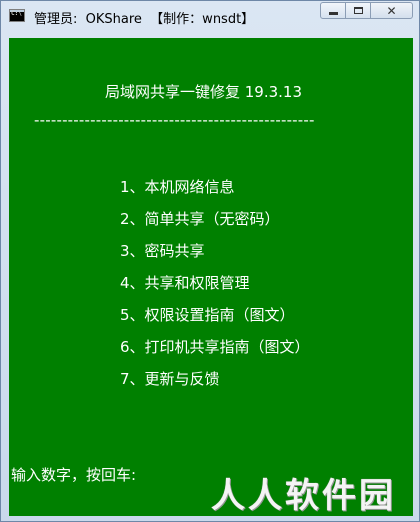 This screenshot has height=522, width=420. I want to click on title-bar: C:\ 管理员: OKShare 【制作：wnsdt】 ✕, so click(210, 17).